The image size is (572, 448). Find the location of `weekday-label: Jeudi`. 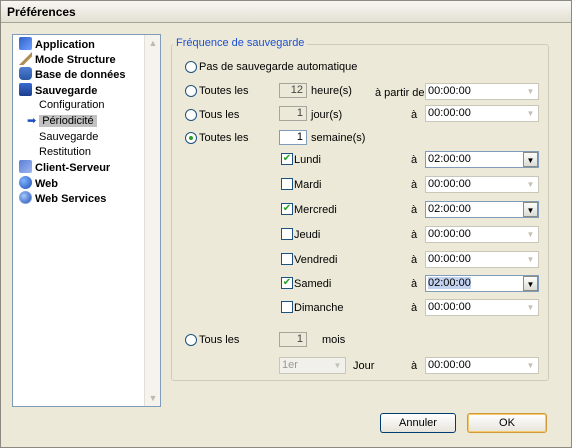

weekday-label: Jeudi is located at coordinates (307, 235).